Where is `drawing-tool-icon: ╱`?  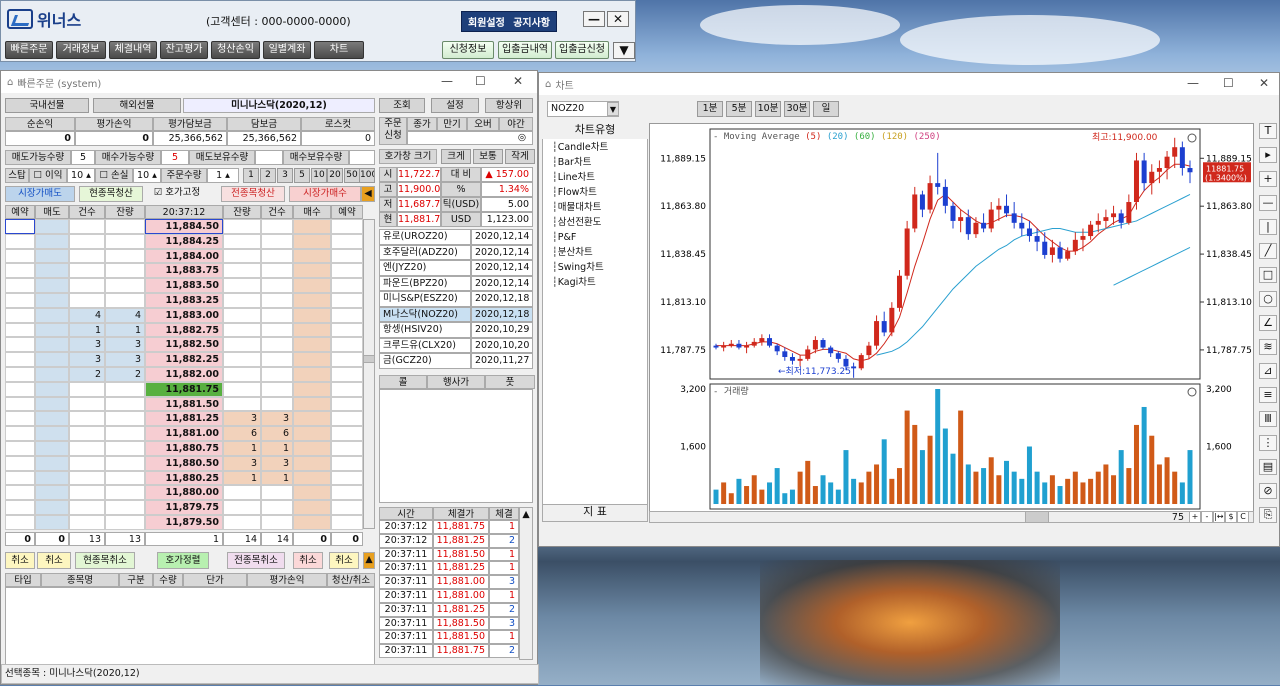 drawing-tool-icon: ╱ is located at coordinates (1268, 251).